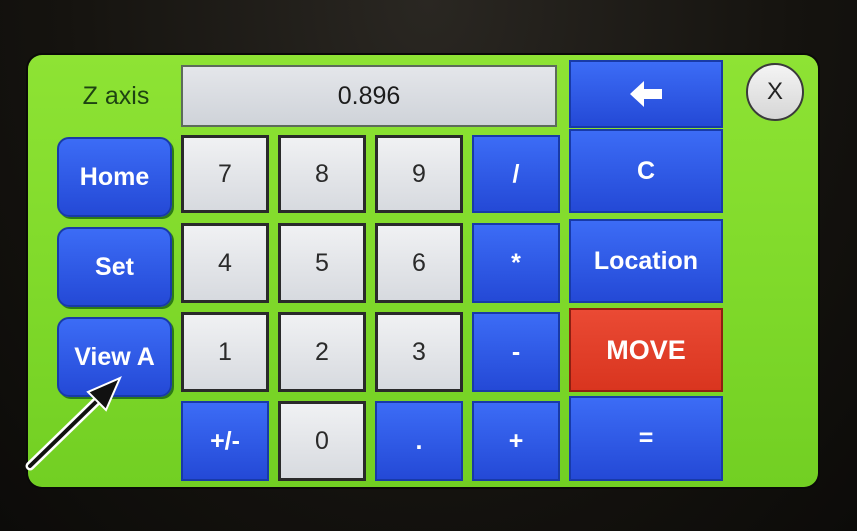 The width and height of the screenshot is (857, 531). Describe the element at coordinates (73, 423) in the screenshot. I see `pointer-arrow-icon` at that location.